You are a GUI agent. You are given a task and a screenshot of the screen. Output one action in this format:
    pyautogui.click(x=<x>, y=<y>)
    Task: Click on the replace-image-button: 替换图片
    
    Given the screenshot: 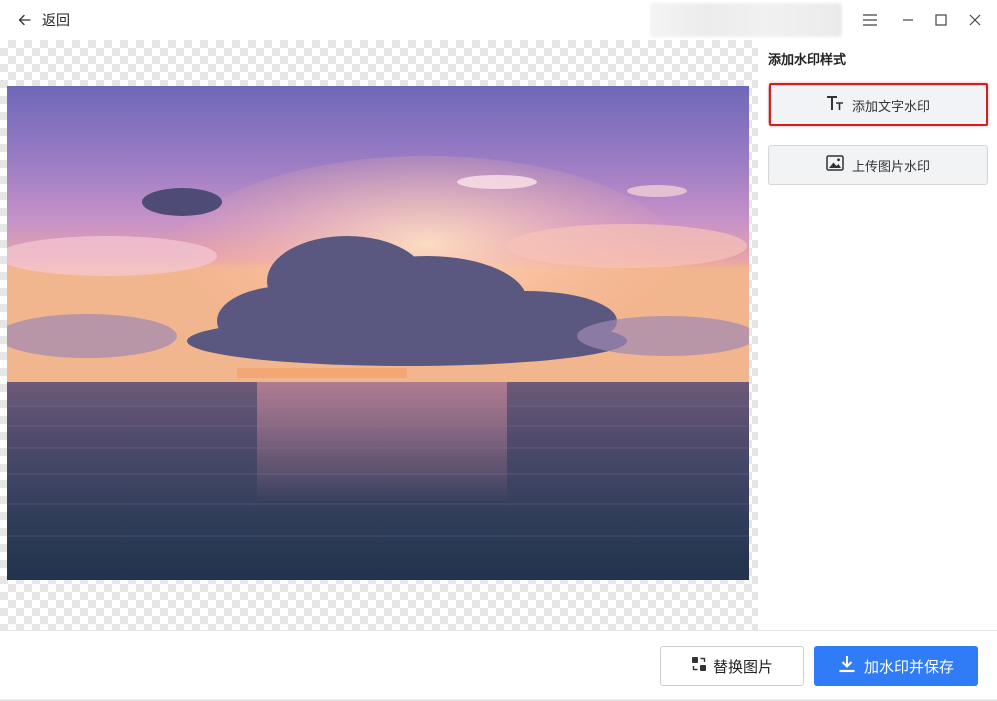 What is the action you would take?
    pyautogui.click(x=732, y=666)
    